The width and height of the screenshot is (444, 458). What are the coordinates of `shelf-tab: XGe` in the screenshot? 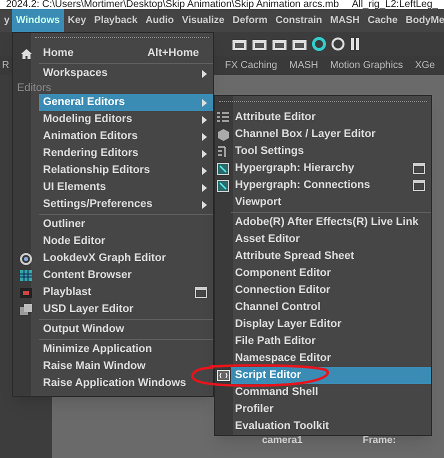 It's located at (424, 65).